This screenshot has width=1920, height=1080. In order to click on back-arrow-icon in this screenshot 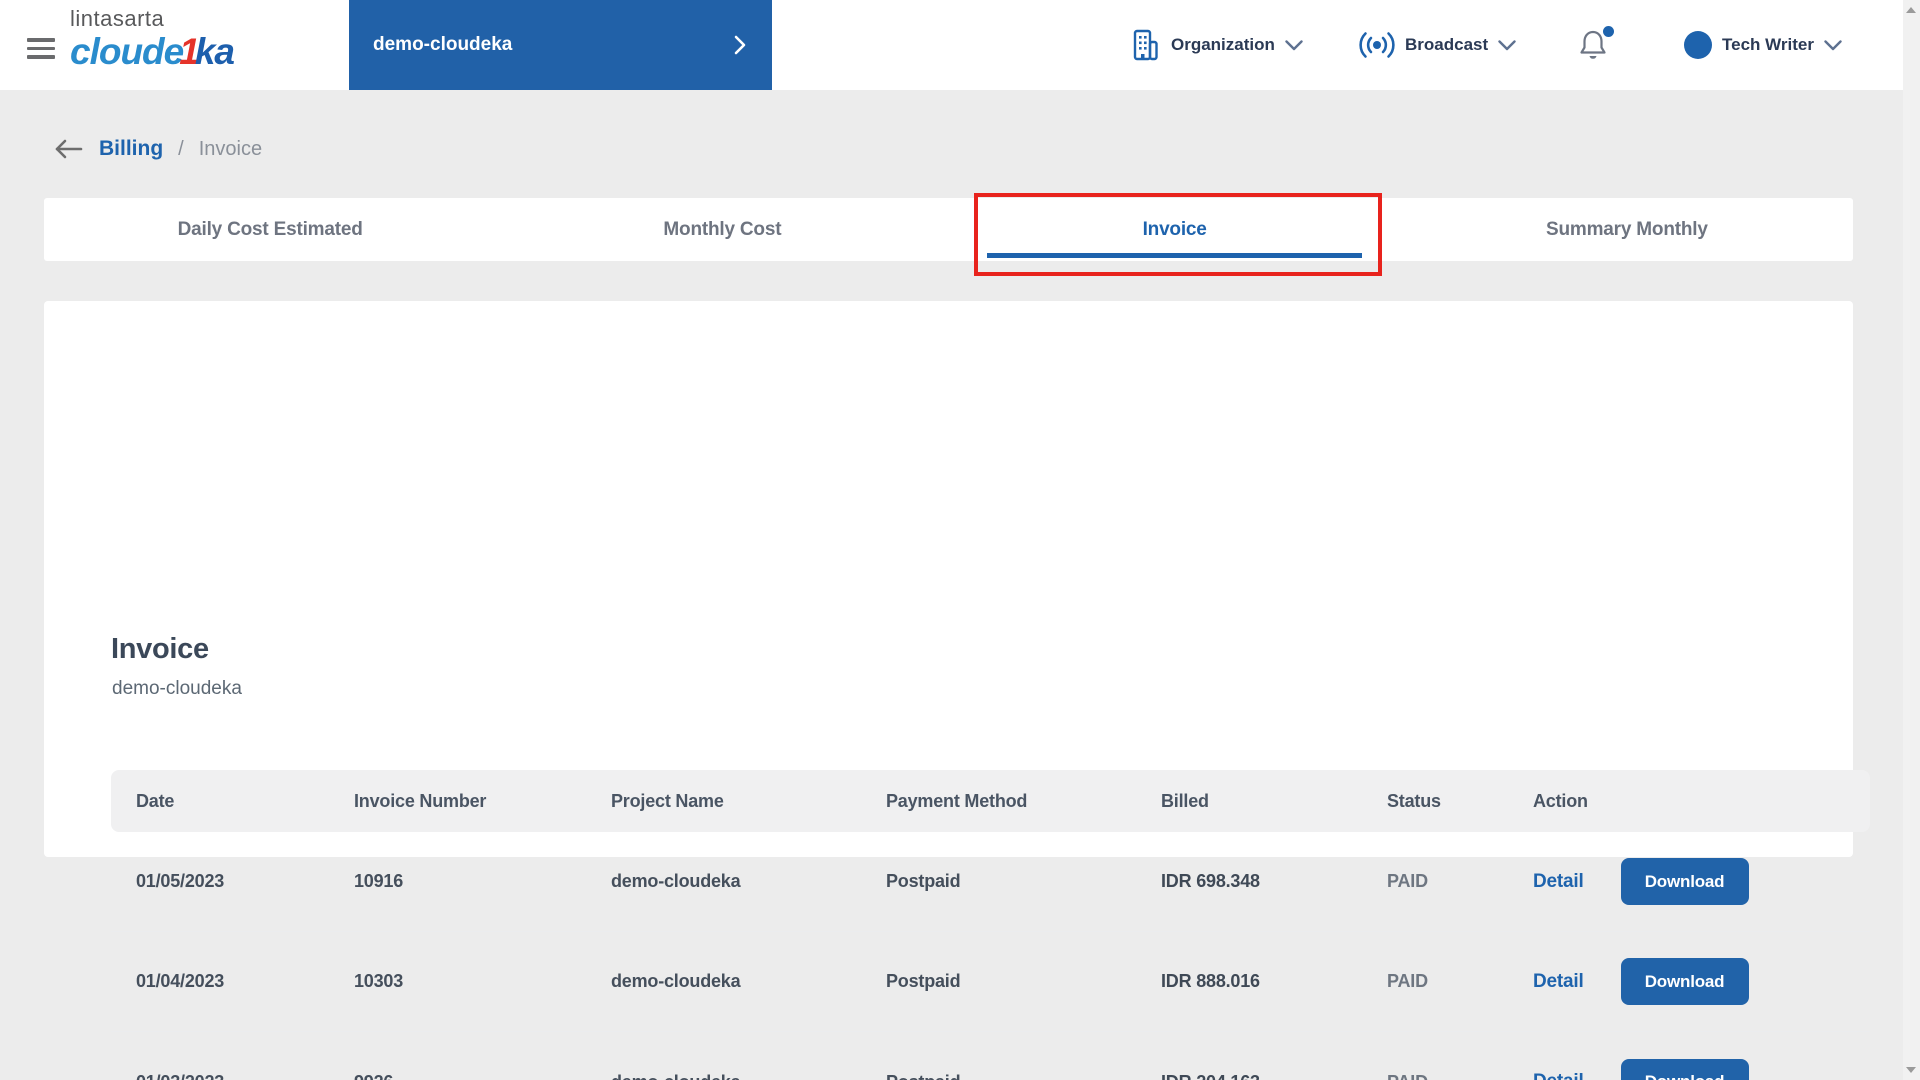, I will do `click(68, 149)`.